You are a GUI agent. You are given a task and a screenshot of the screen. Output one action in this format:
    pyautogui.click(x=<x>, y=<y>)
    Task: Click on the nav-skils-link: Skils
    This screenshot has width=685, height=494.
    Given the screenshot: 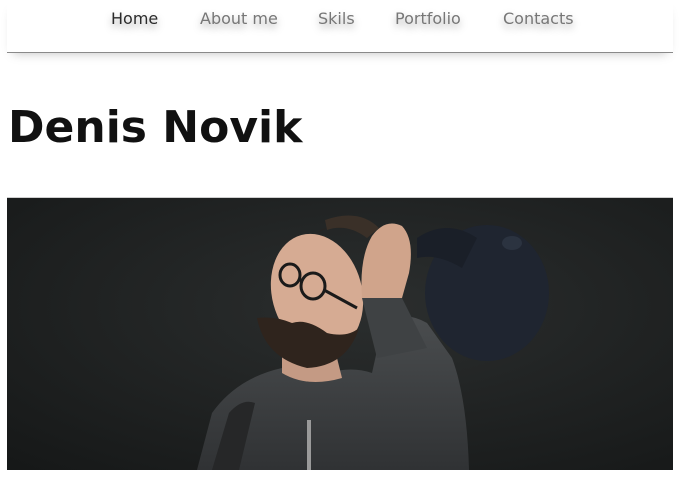 What is the action you would take?
    pyautogui.click(x=336, y=19)
    